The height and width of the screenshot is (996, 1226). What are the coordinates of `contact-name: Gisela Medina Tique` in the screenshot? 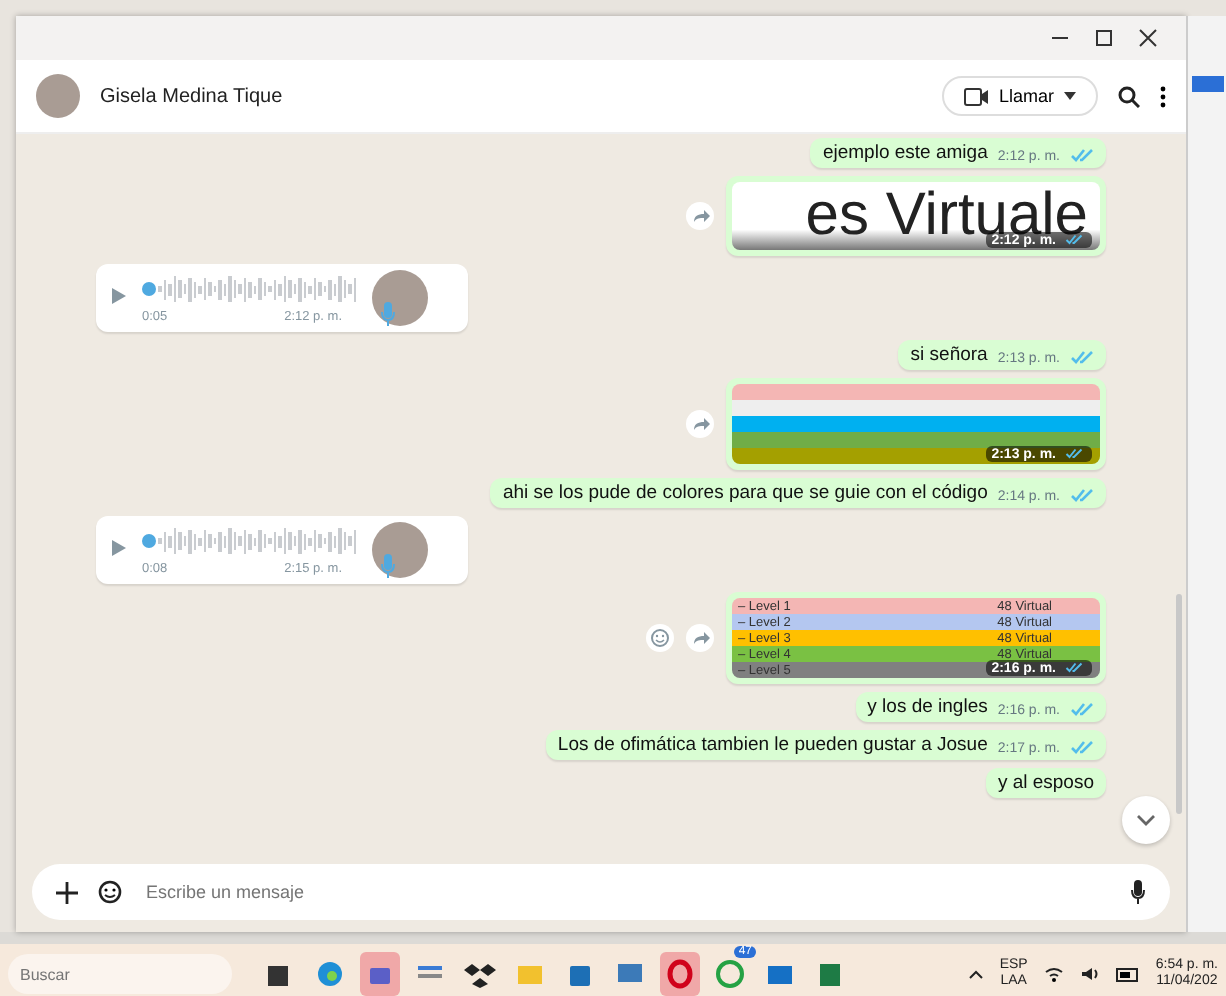 It's located at (511, 96).